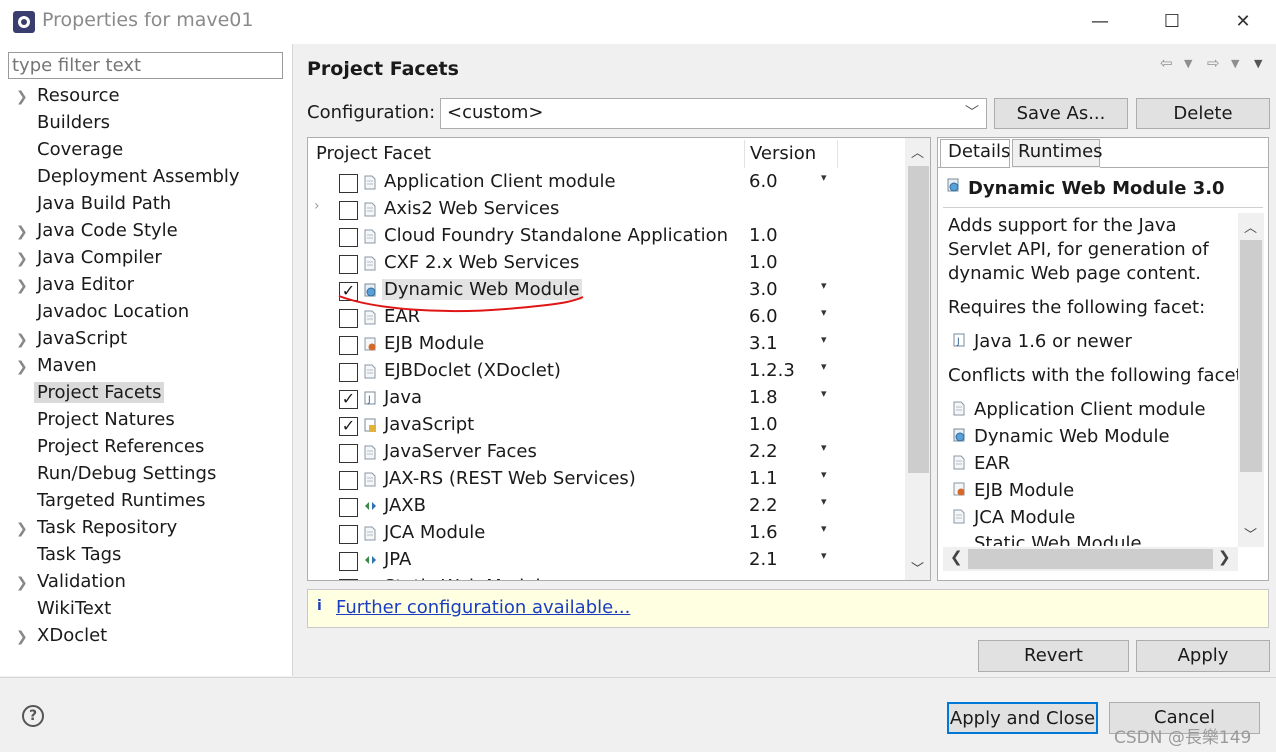 Image resolution: width=1276 pixels, height=752 pixels. I want to click on tree-item: ❯ Java Compiler, so click(146, 259).